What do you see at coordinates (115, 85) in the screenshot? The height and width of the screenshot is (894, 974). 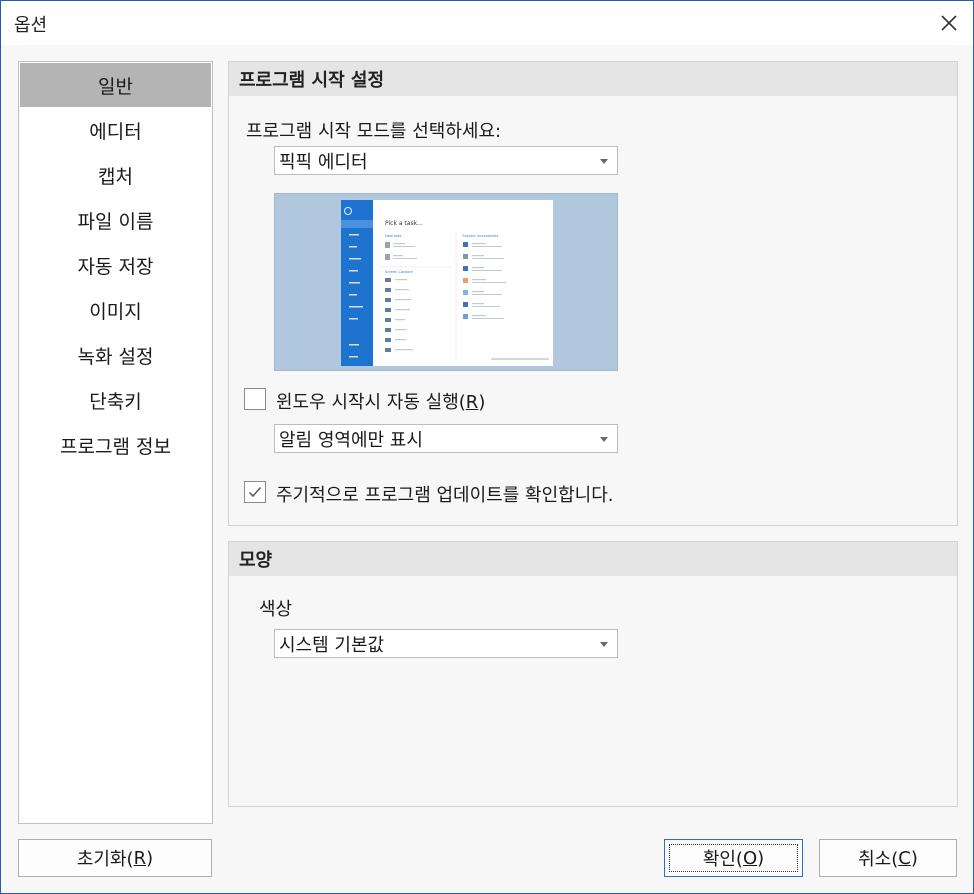 I see `sidebar-item-general: 일반` at bounding box center [115, 85].